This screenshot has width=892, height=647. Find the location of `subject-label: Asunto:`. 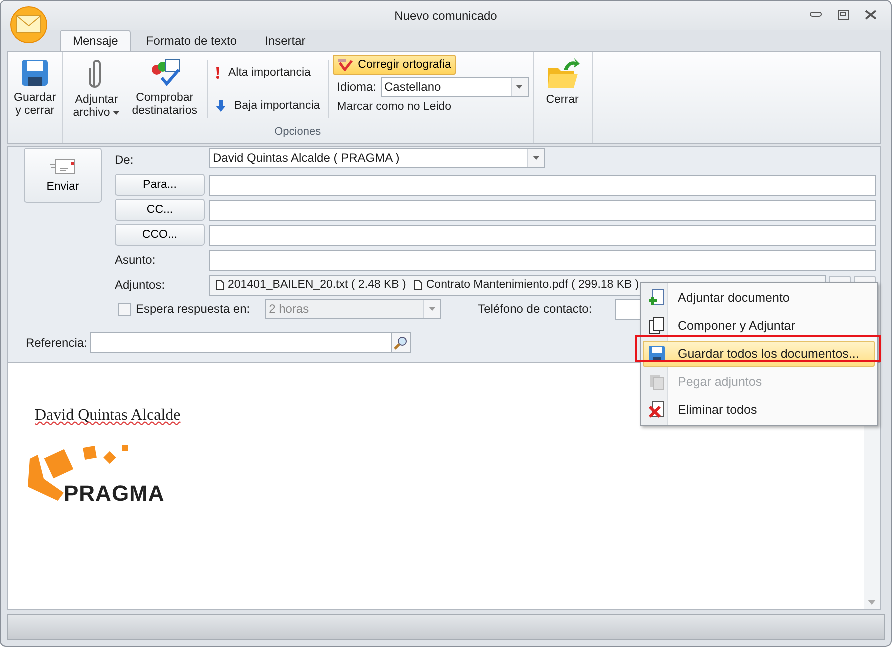

subject-label: Asunto: is located at coordinates (136, 260).